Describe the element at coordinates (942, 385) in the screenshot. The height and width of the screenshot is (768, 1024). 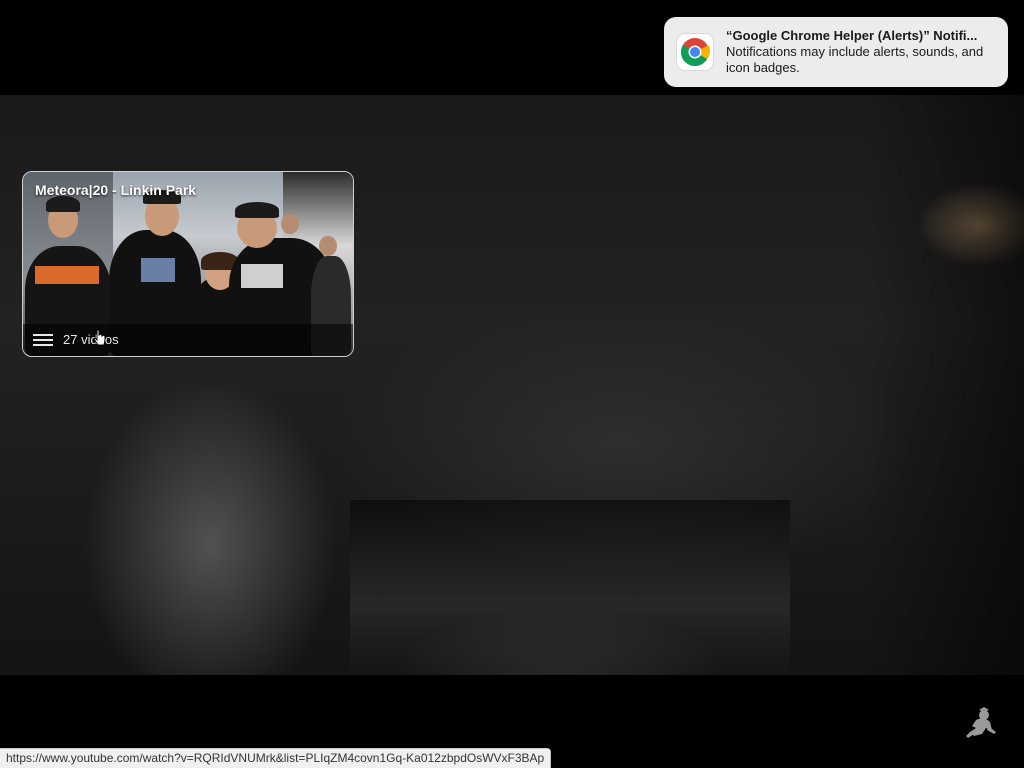
I see `video-frame-shade` at that location.